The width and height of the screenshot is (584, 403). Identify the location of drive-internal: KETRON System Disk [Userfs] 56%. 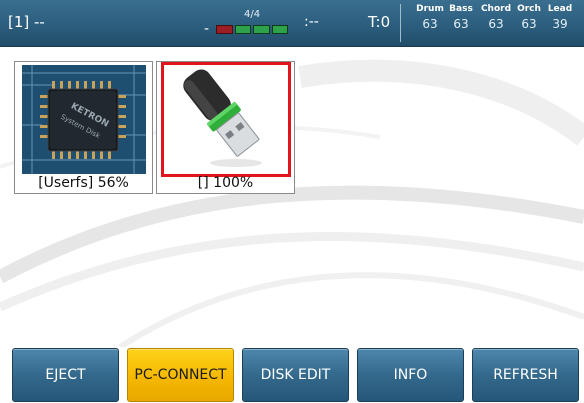
(83, 127).